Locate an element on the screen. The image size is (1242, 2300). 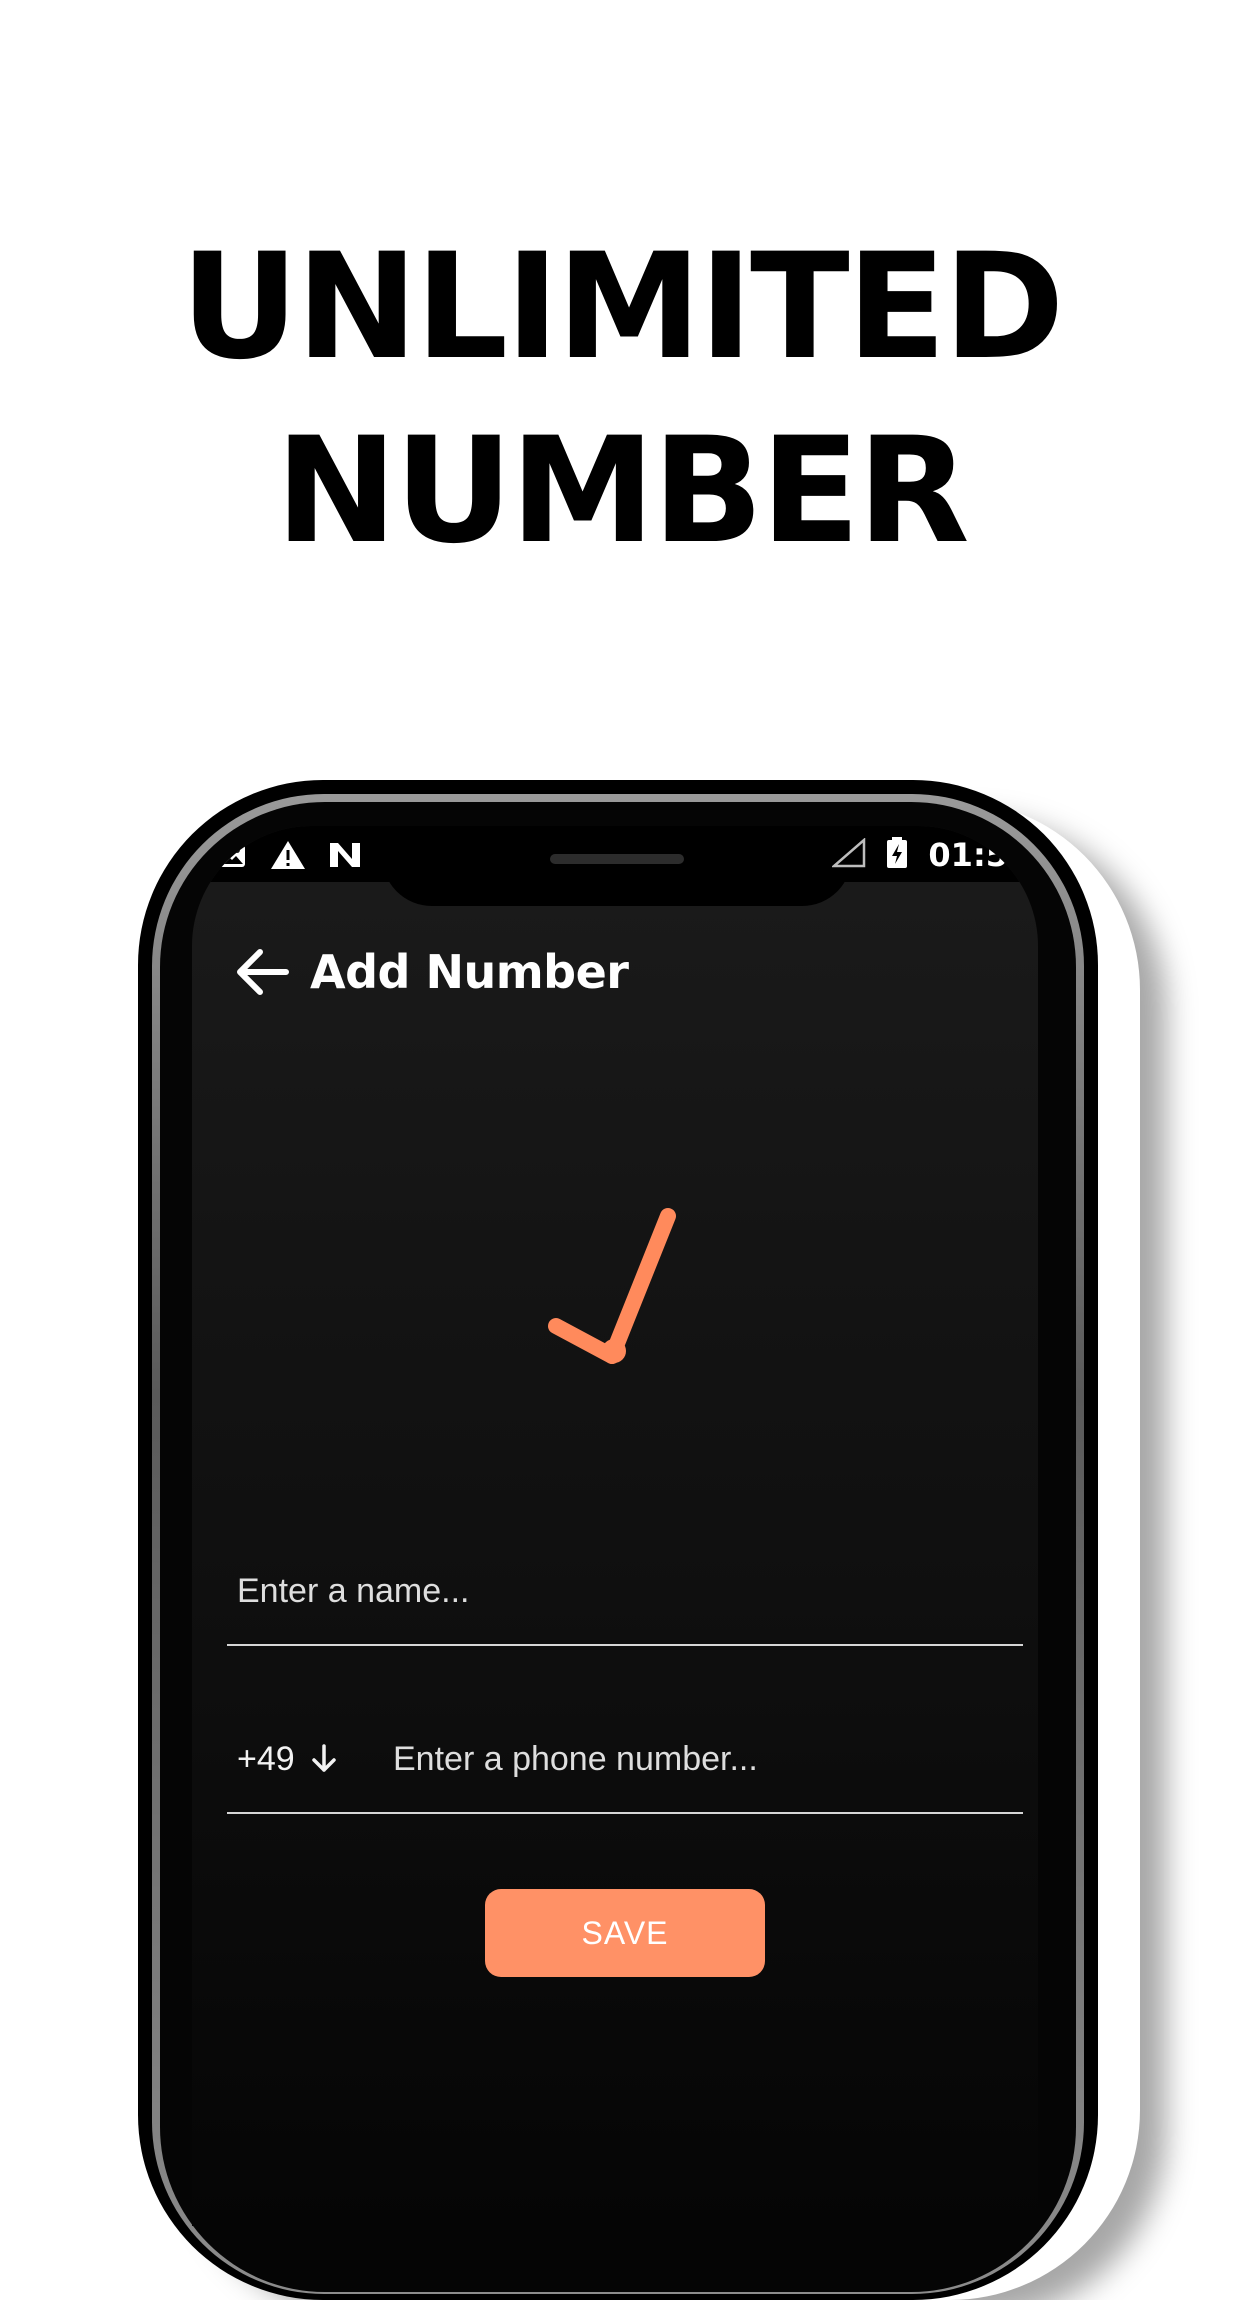
back-button is located at coordinates (262, 972).